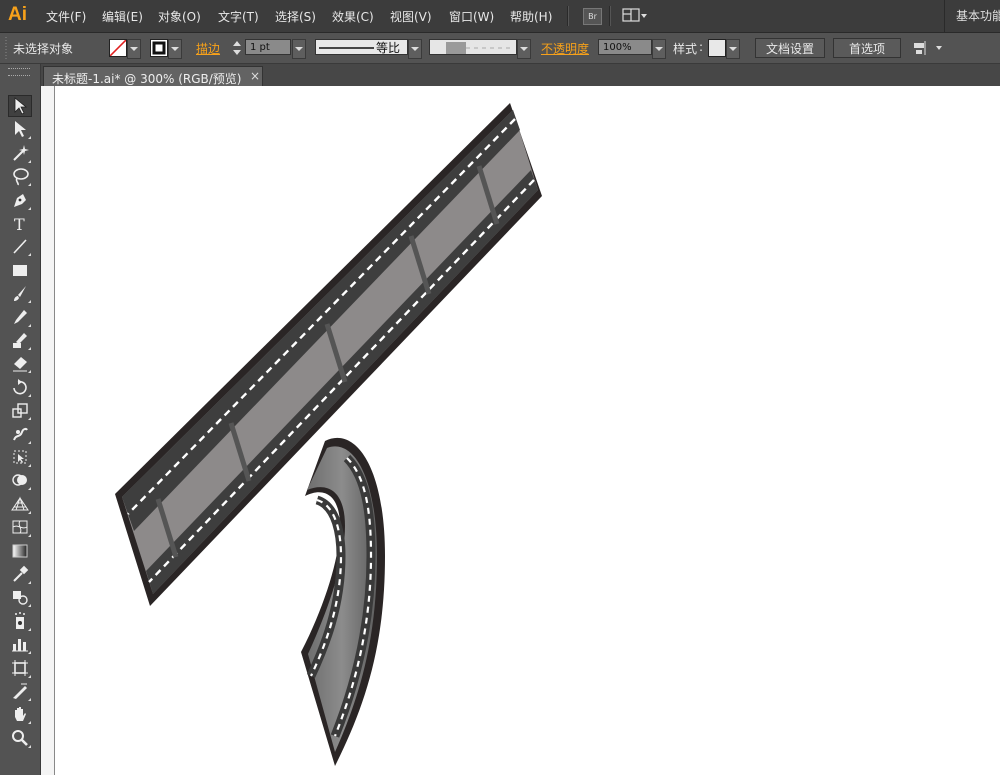 Image resolution: width=1000 pixels, height=775 pixels. I want to click on close-icon: ×, so click(255, 76).